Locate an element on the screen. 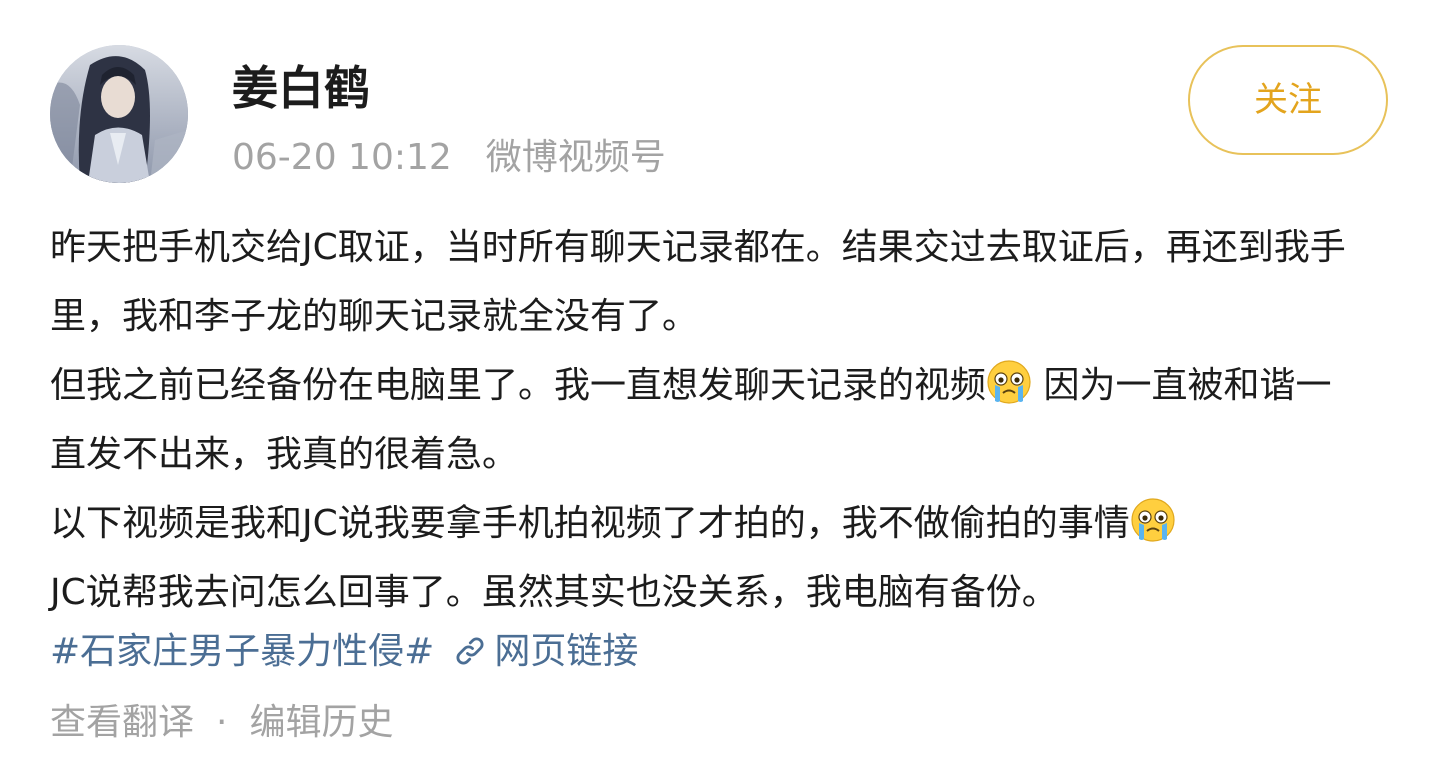  web-link: 网页链接 is located at coordinates (545, 651).